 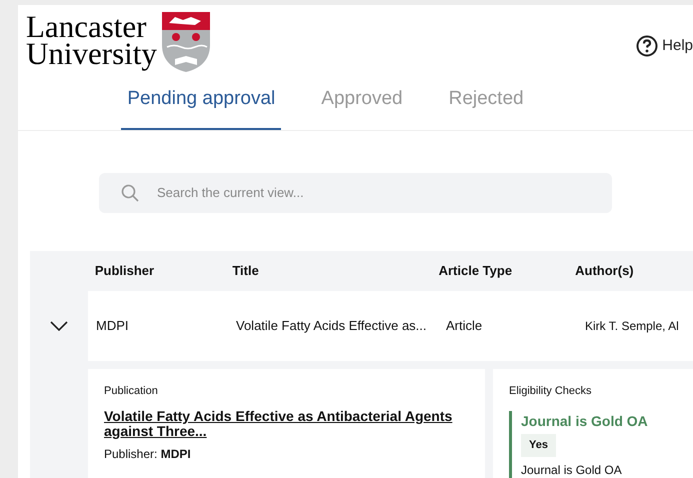 What do you see at coordinates (185, 42) in the screenshot?
I see `university-crest-icon` at bounding box center [185, 42].